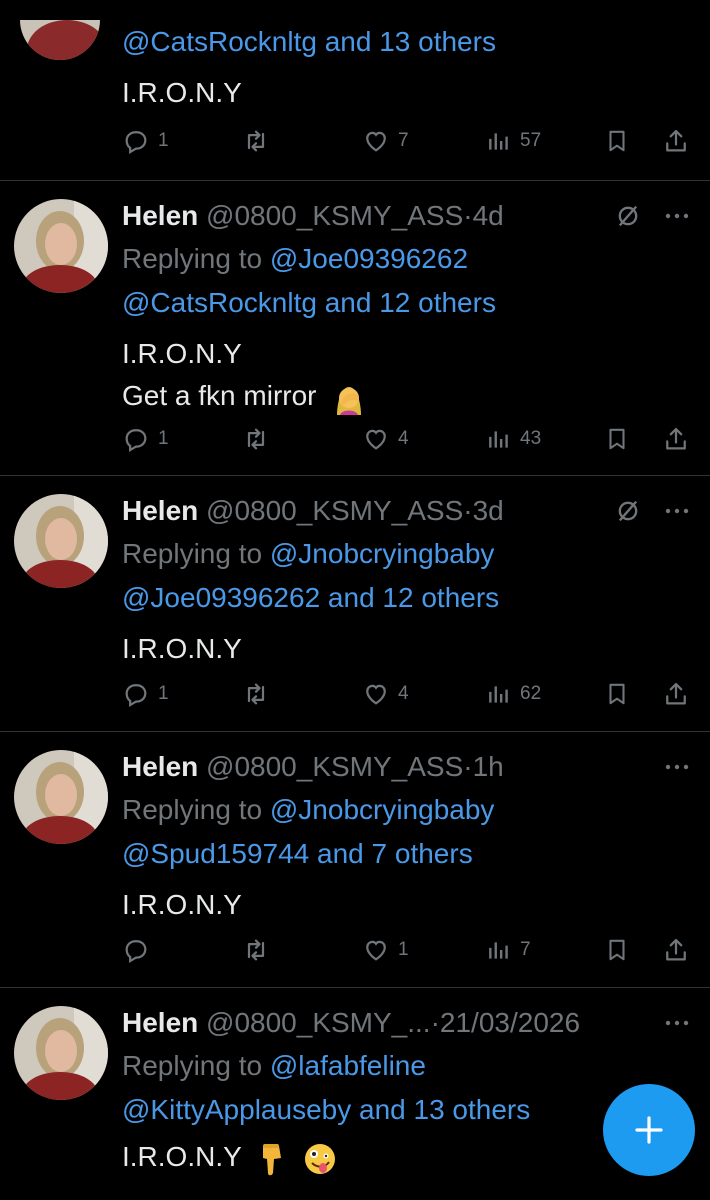 This screenshot has width=710, height=1200. Describe the element at coordinates (531, 140) in the screenshot. I see `views-count: 57` at that location.